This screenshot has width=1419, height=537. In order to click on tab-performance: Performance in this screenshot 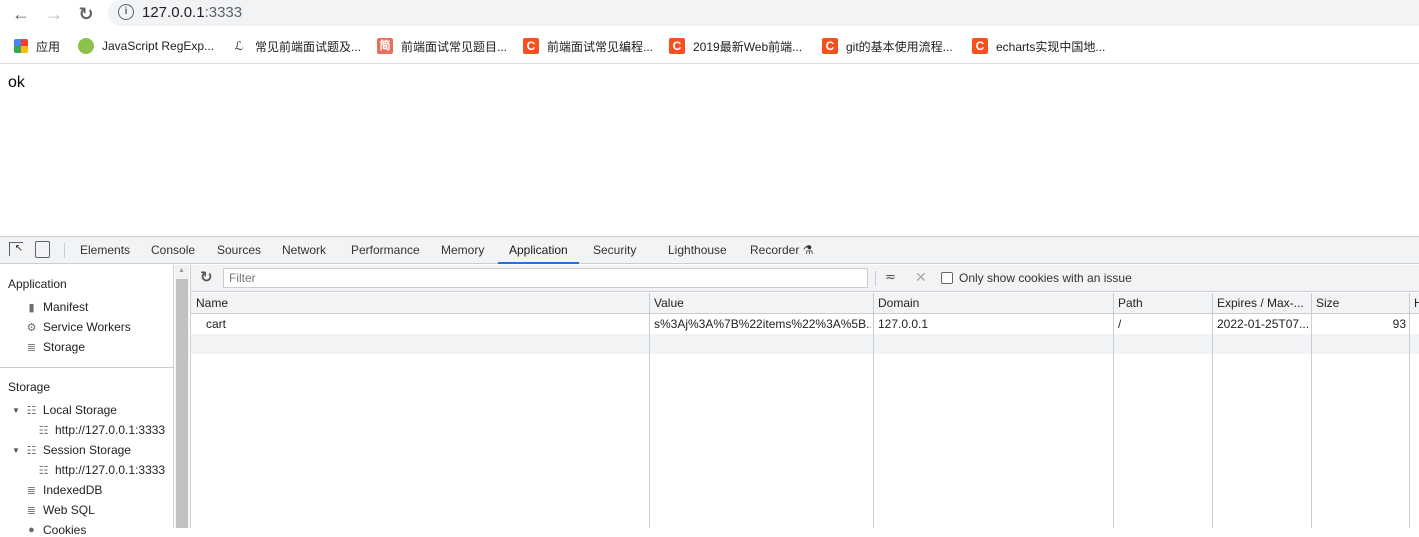, I will do `click(385, 250)`.